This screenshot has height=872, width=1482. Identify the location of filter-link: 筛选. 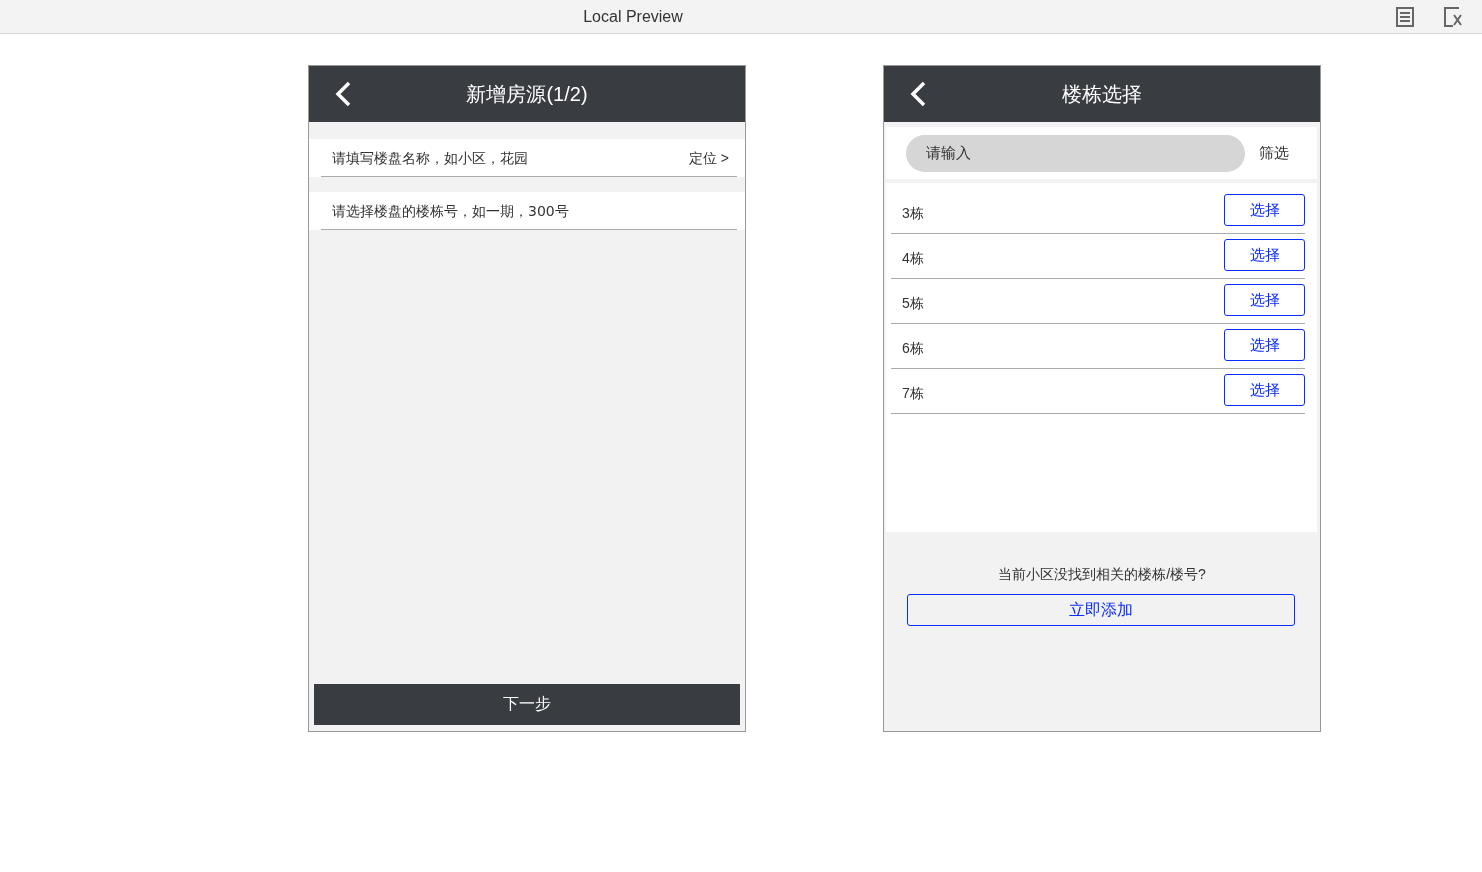
(1274, 153).